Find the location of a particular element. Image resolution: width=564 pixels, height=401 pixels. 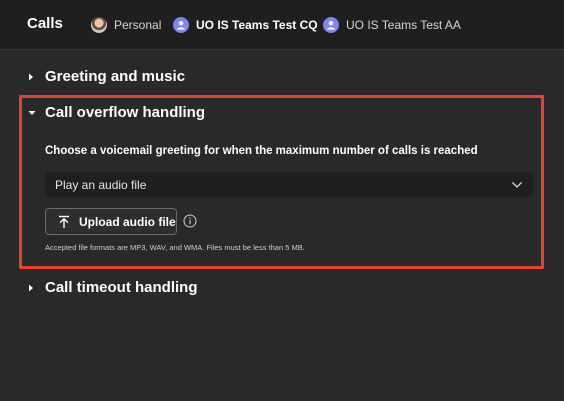

section-call-timeout-handling: Call timeout handling is located at coordinates (112, 287).